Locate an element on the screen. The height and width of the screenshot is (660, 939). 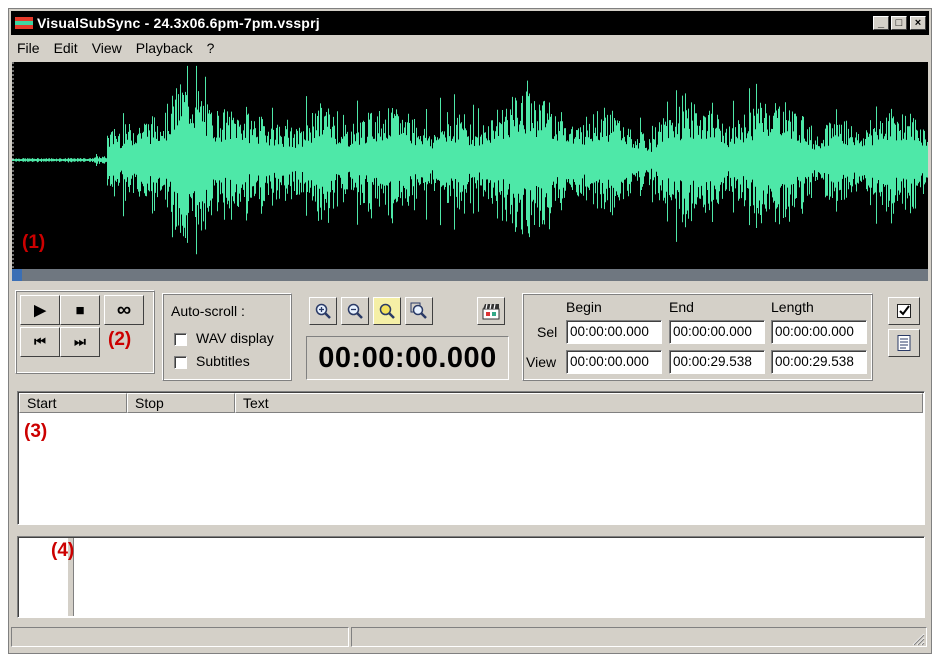
minimize-button: _ is located at coordinates (881, 23).